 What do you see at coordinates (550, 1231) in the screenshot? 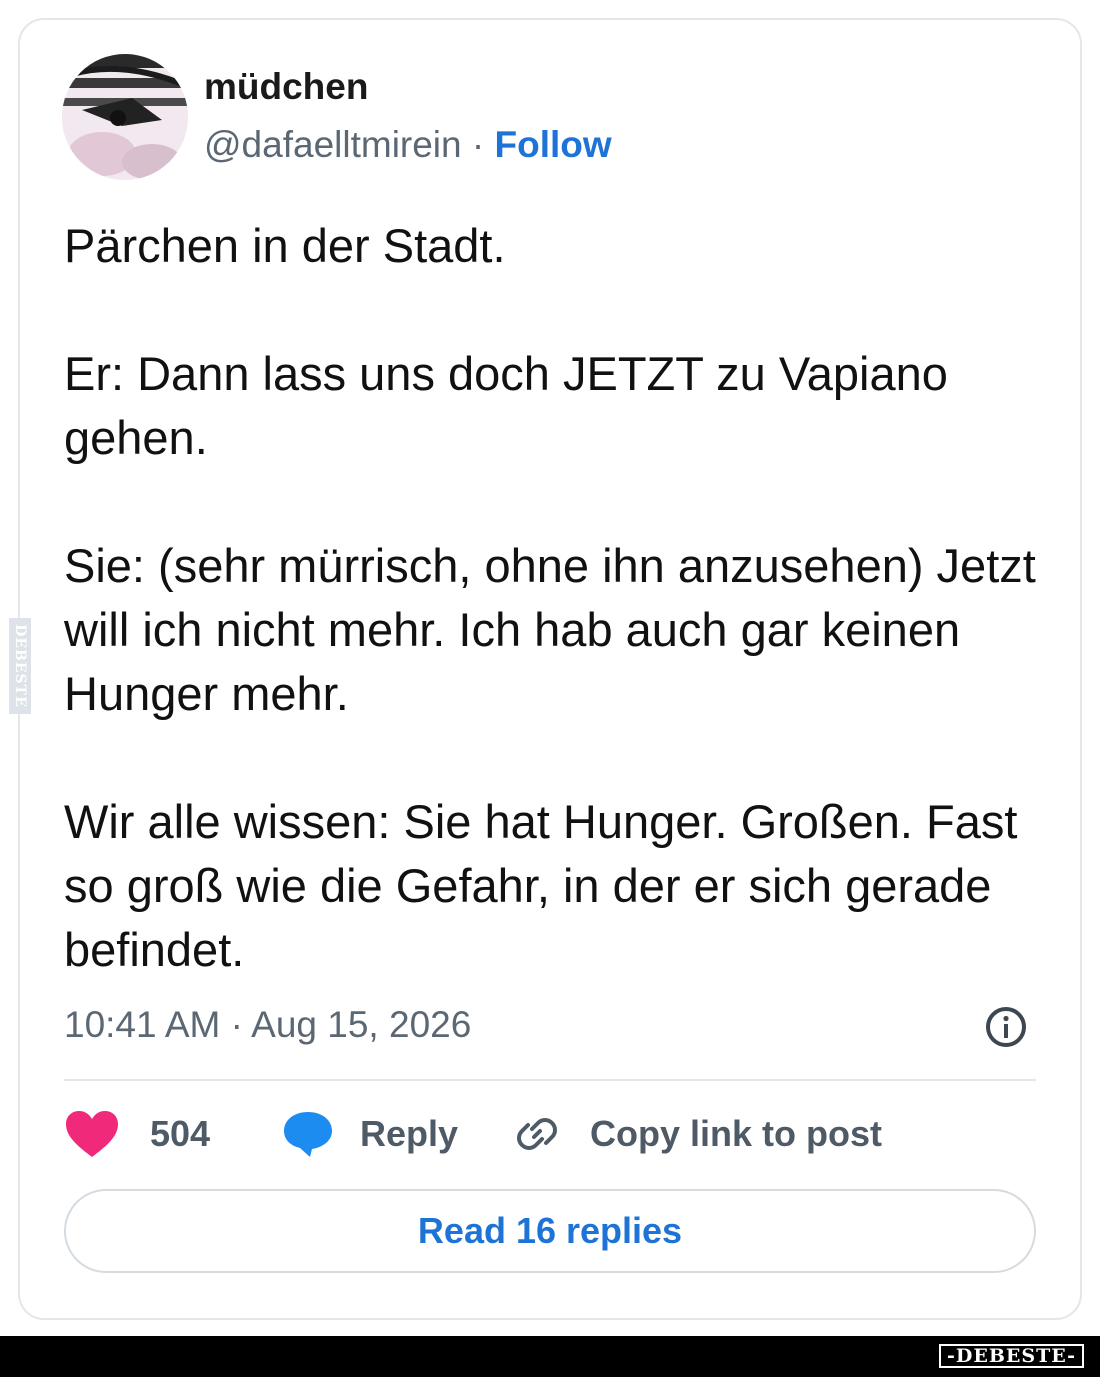
I see `read-replies-button: Read 16 replies` at bounding box center [550, 1231].